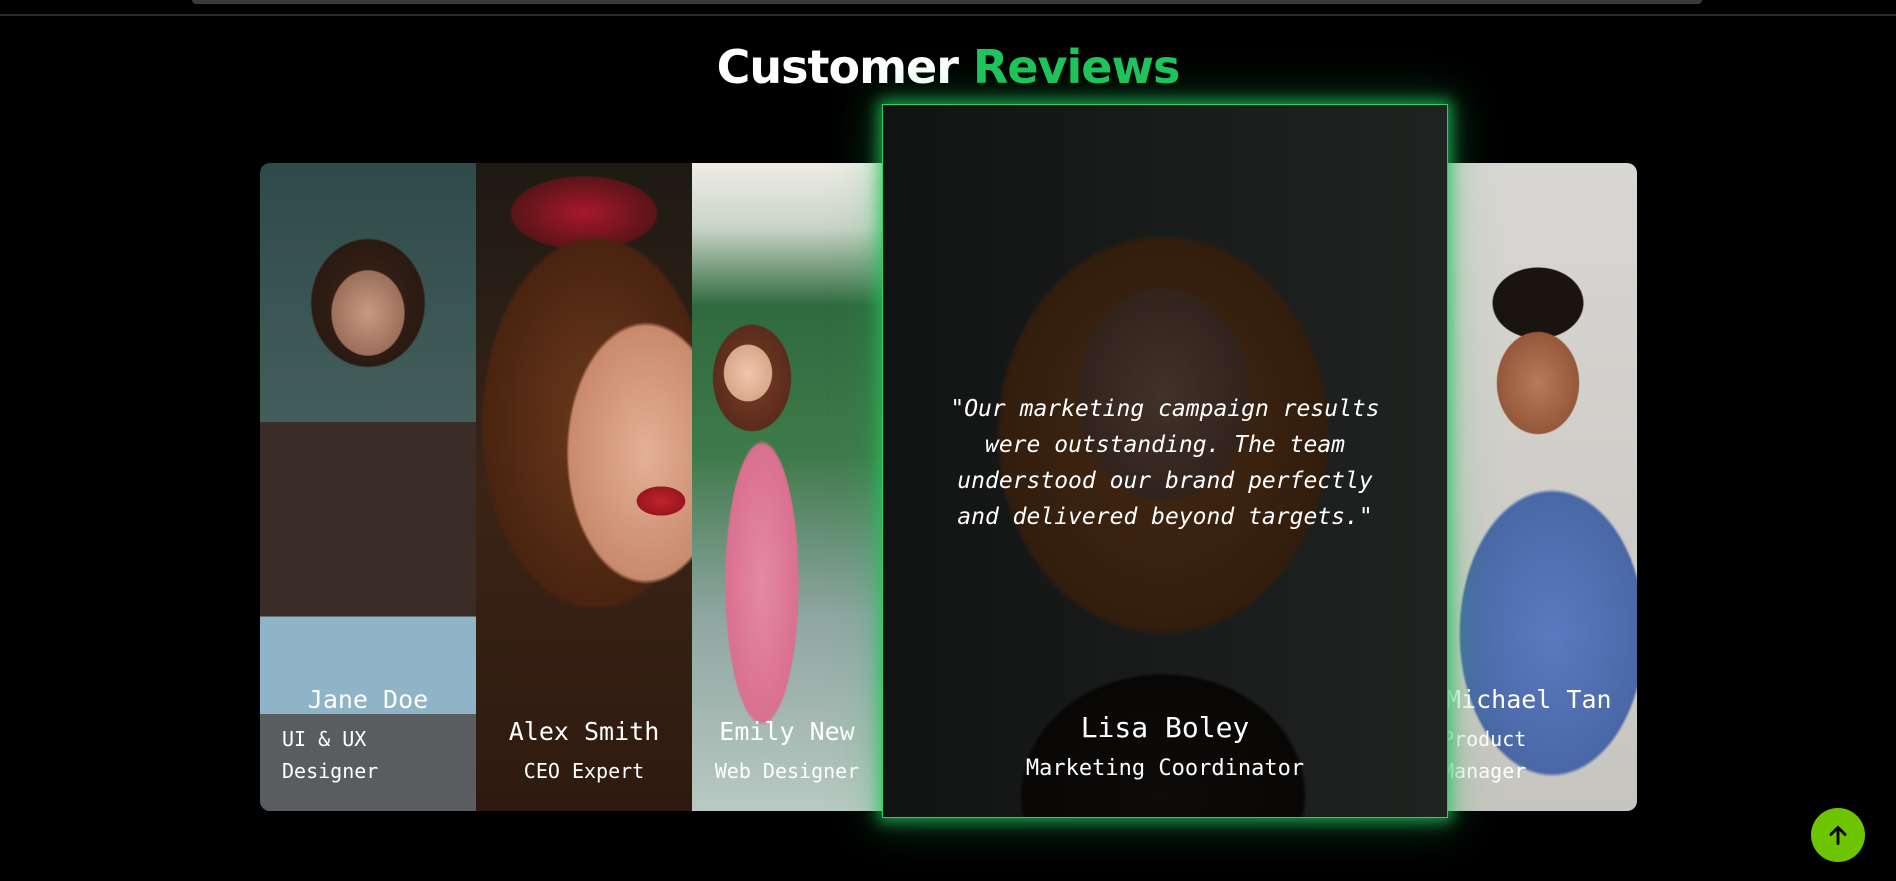  Describe the element at coordinates (330, 755) in the screenshot. I see `reviewer-role: UI & UX Designer` at that location.